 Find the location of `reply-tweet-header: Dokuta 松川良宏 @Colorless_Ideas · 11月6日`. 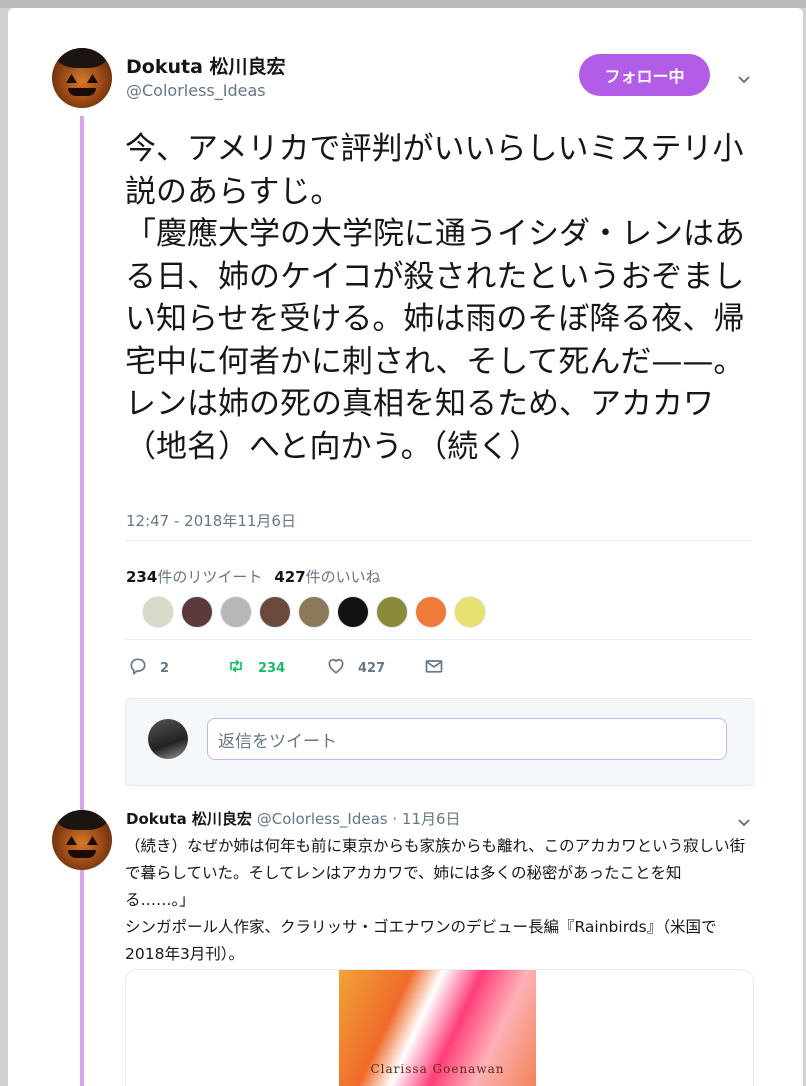

reply-tweet-header: Dokuta 松川良宏 @Colorless_Ideas · 11月6日 is located at coordinates (293, 818).